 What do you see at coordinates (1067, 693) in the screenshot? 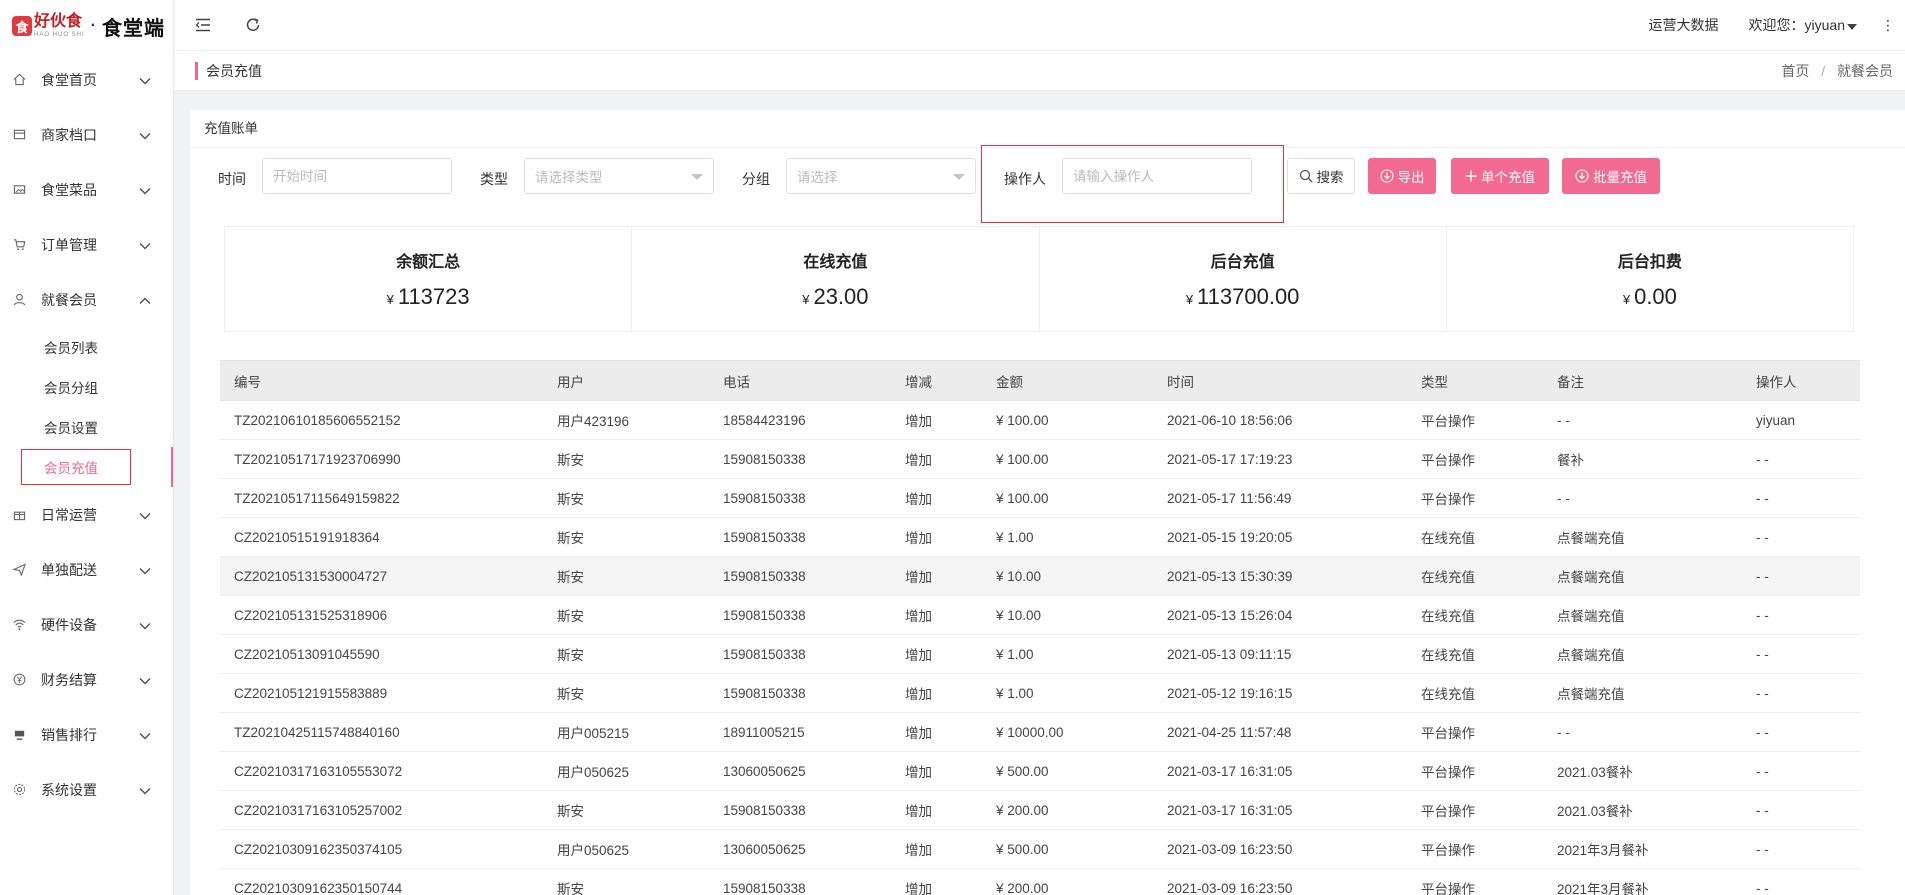
I see `table-cell: ¥ 1.00` at bounding box center [1067, 693].